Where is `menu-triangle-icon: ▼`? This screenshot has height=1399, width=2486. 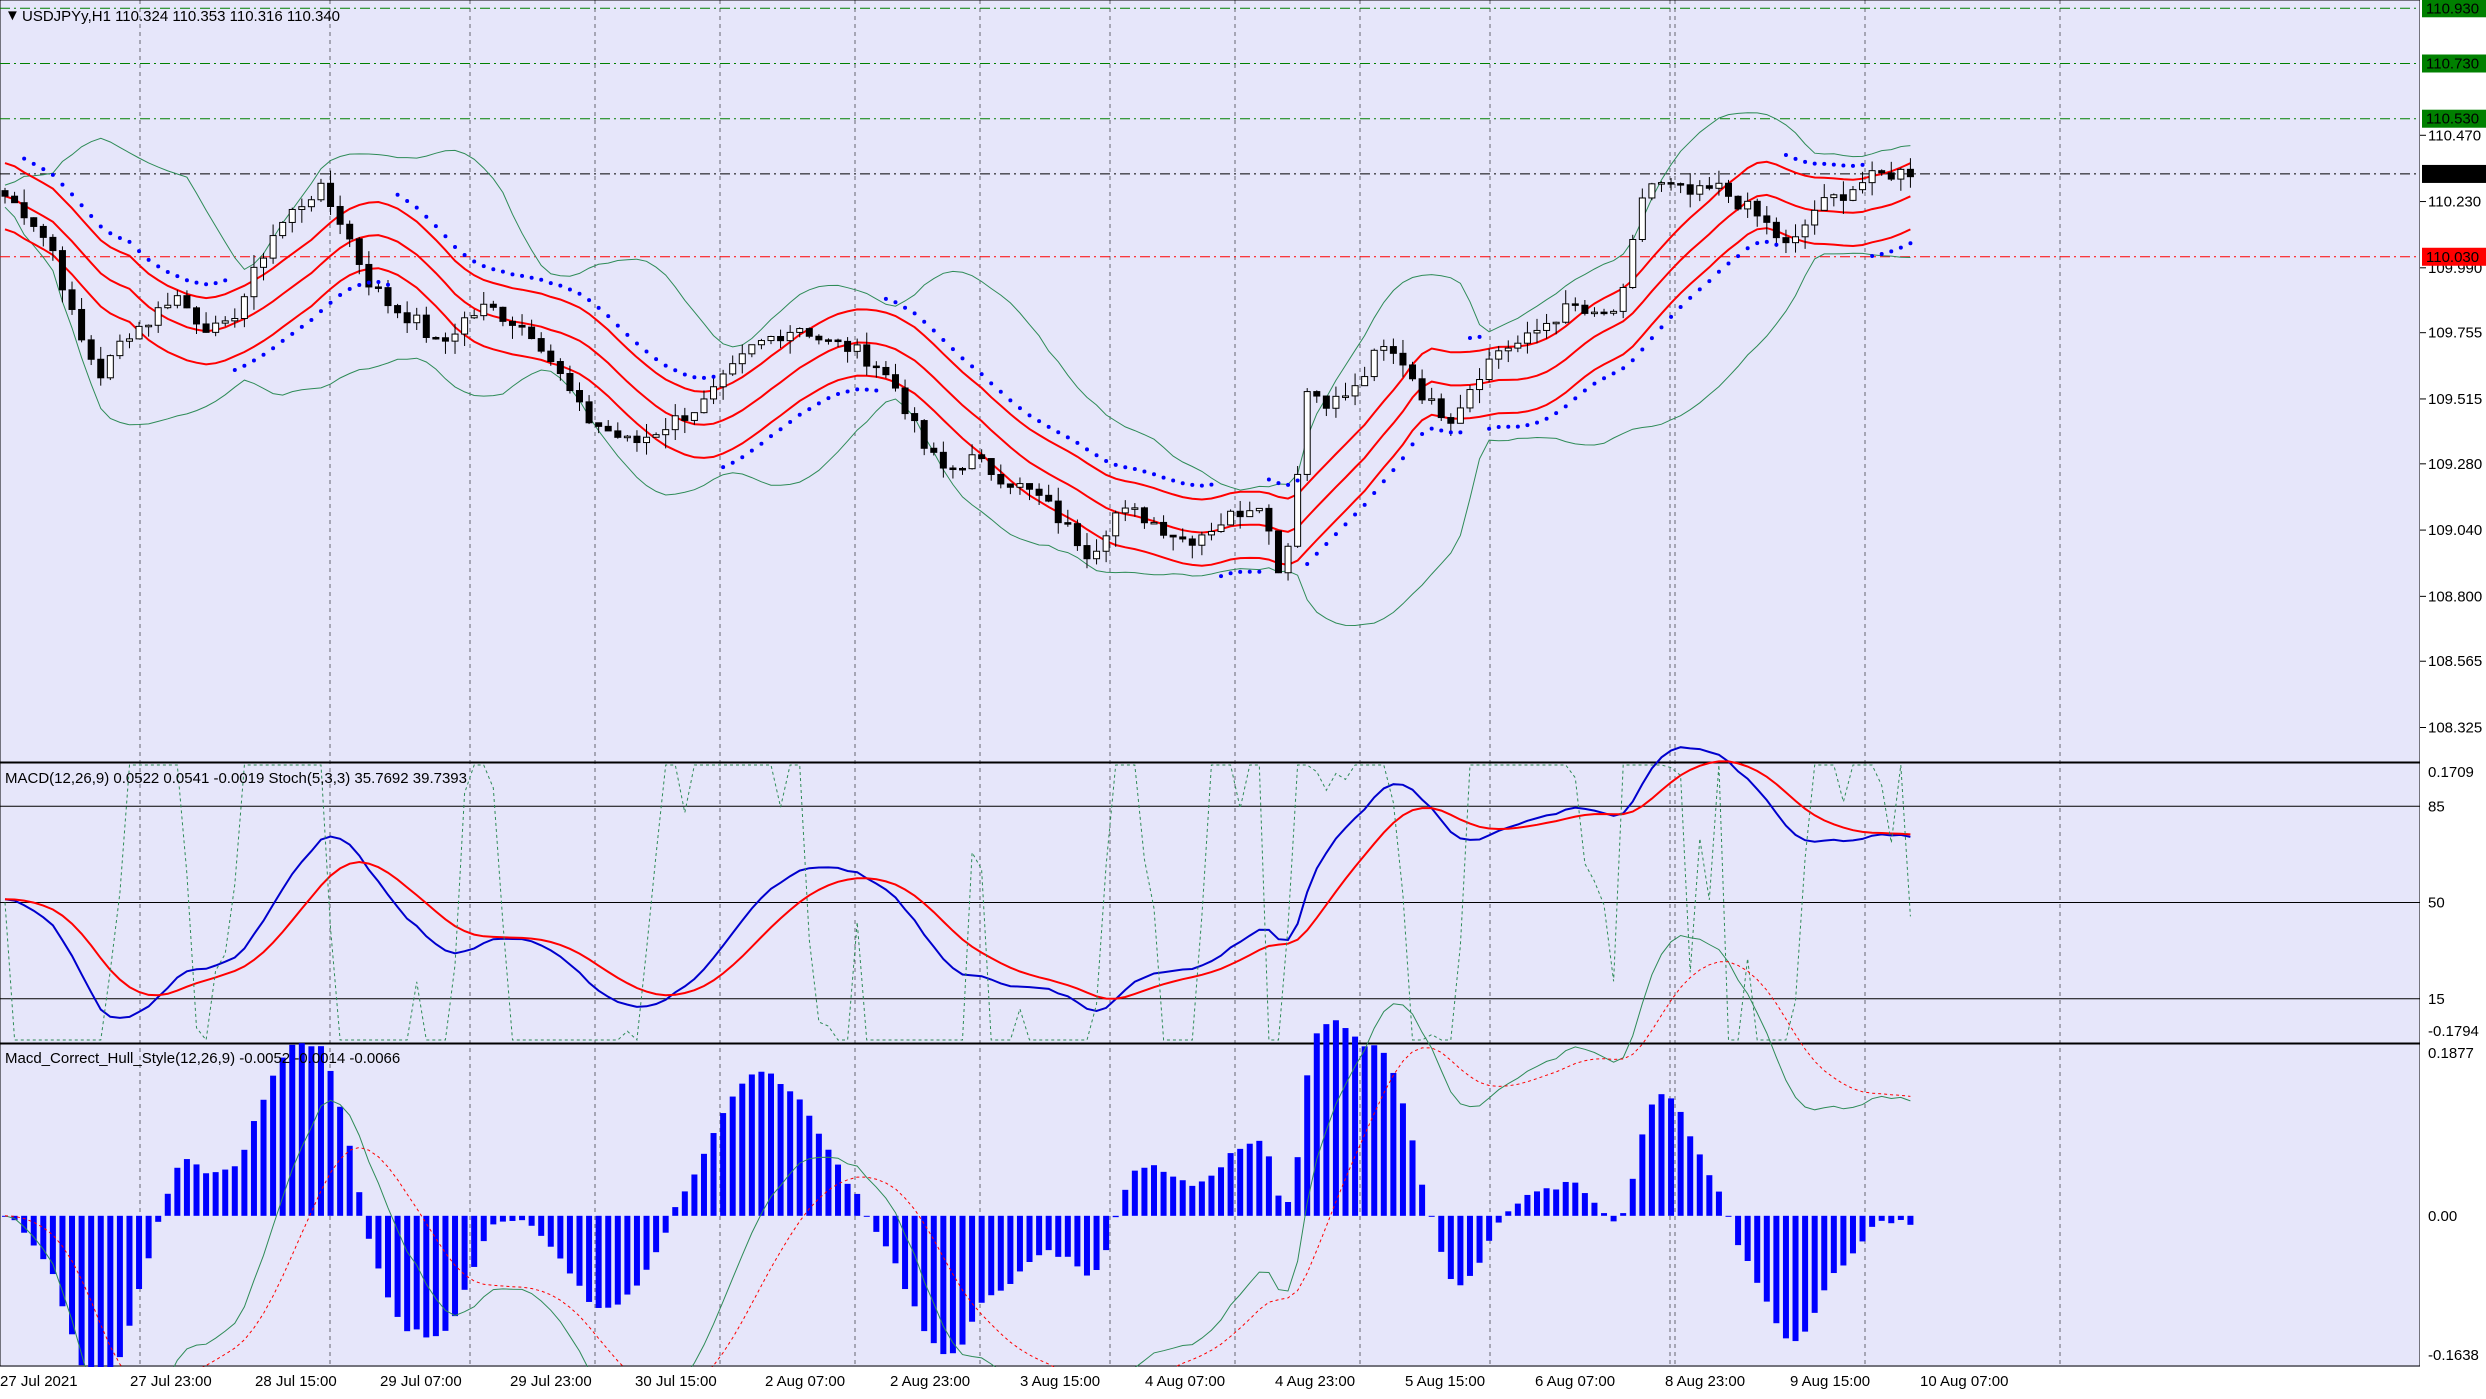
menu-triangle-icon: ▼ is located at coordinates (12, 15).